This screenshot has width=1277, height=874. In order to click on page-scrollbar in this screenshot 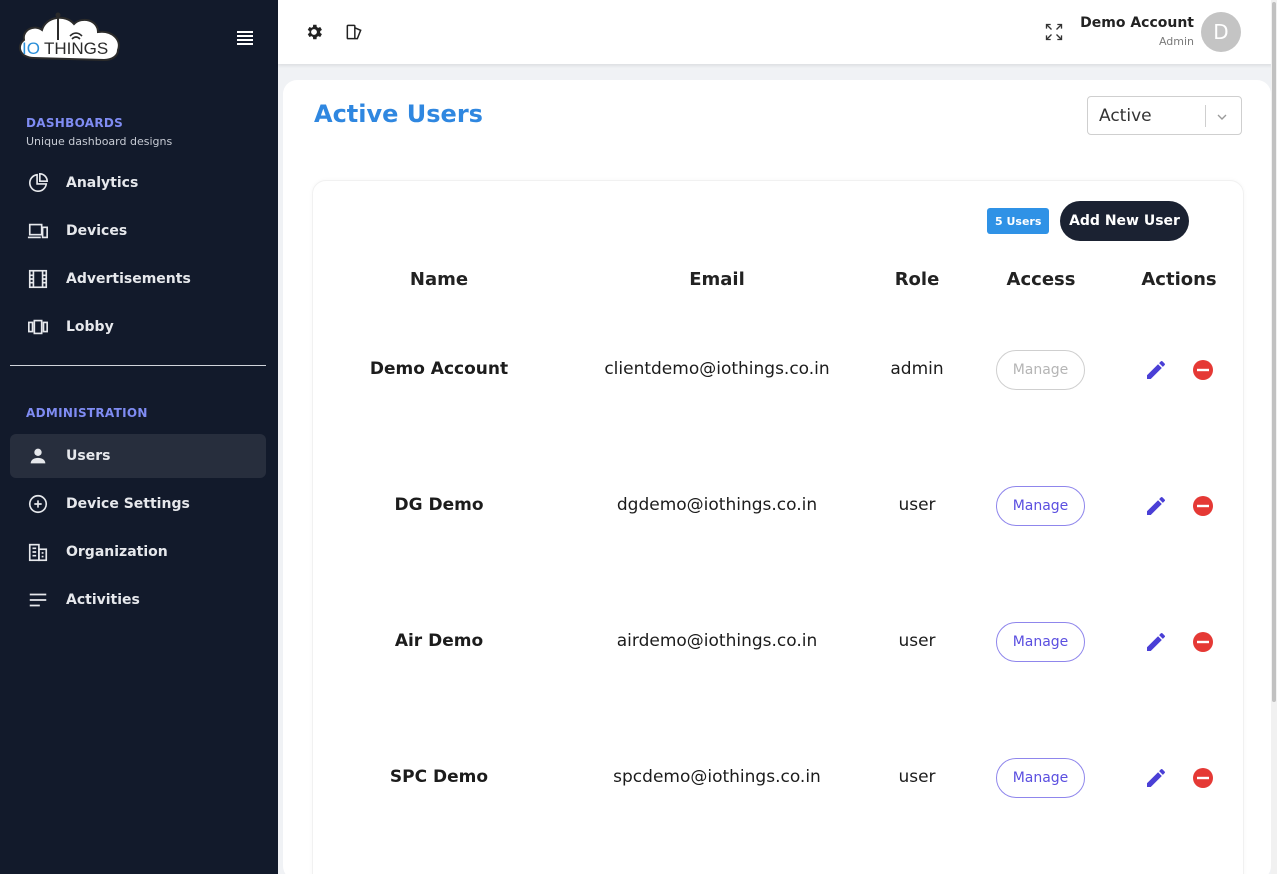, I will do `click(1274, 437)`.